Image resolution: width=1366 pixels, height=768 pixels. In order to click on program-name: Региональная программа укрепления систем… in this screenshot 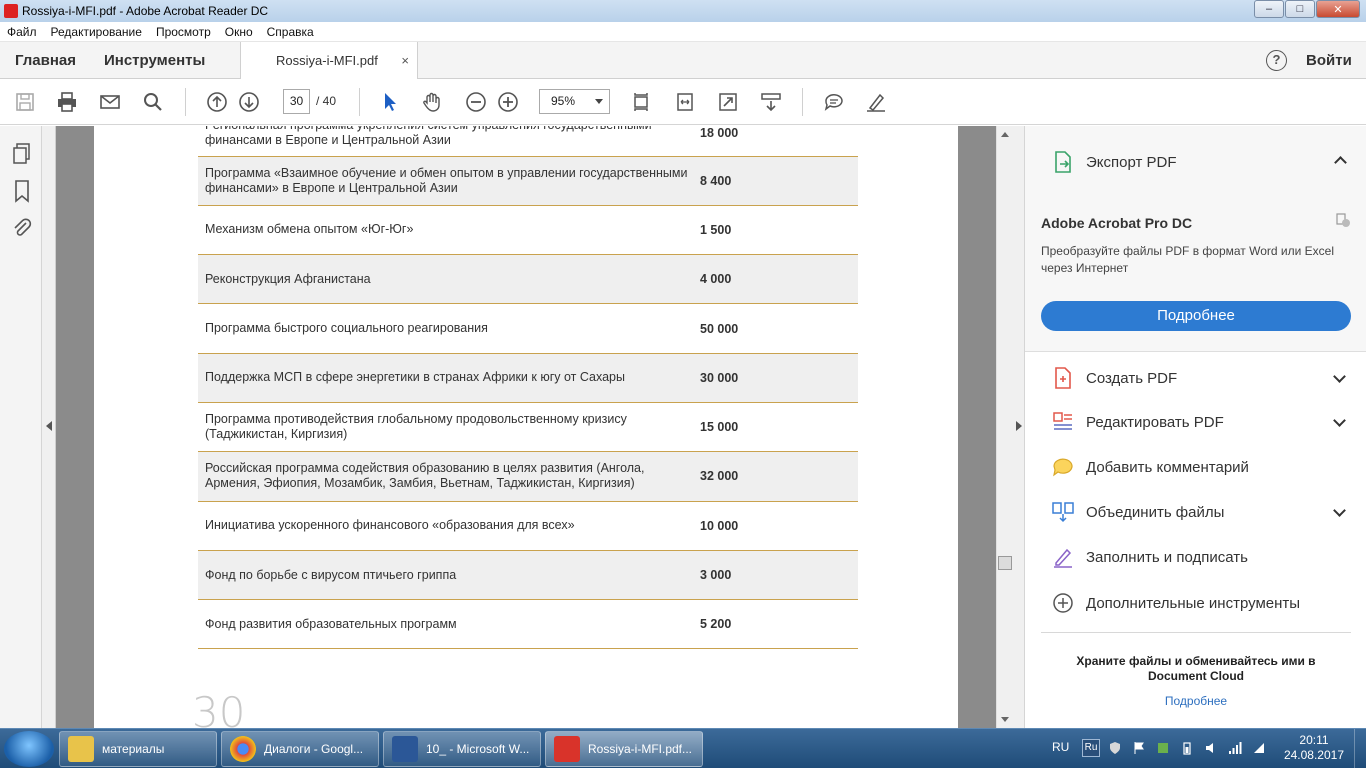, I will do `click(449, 141)`.